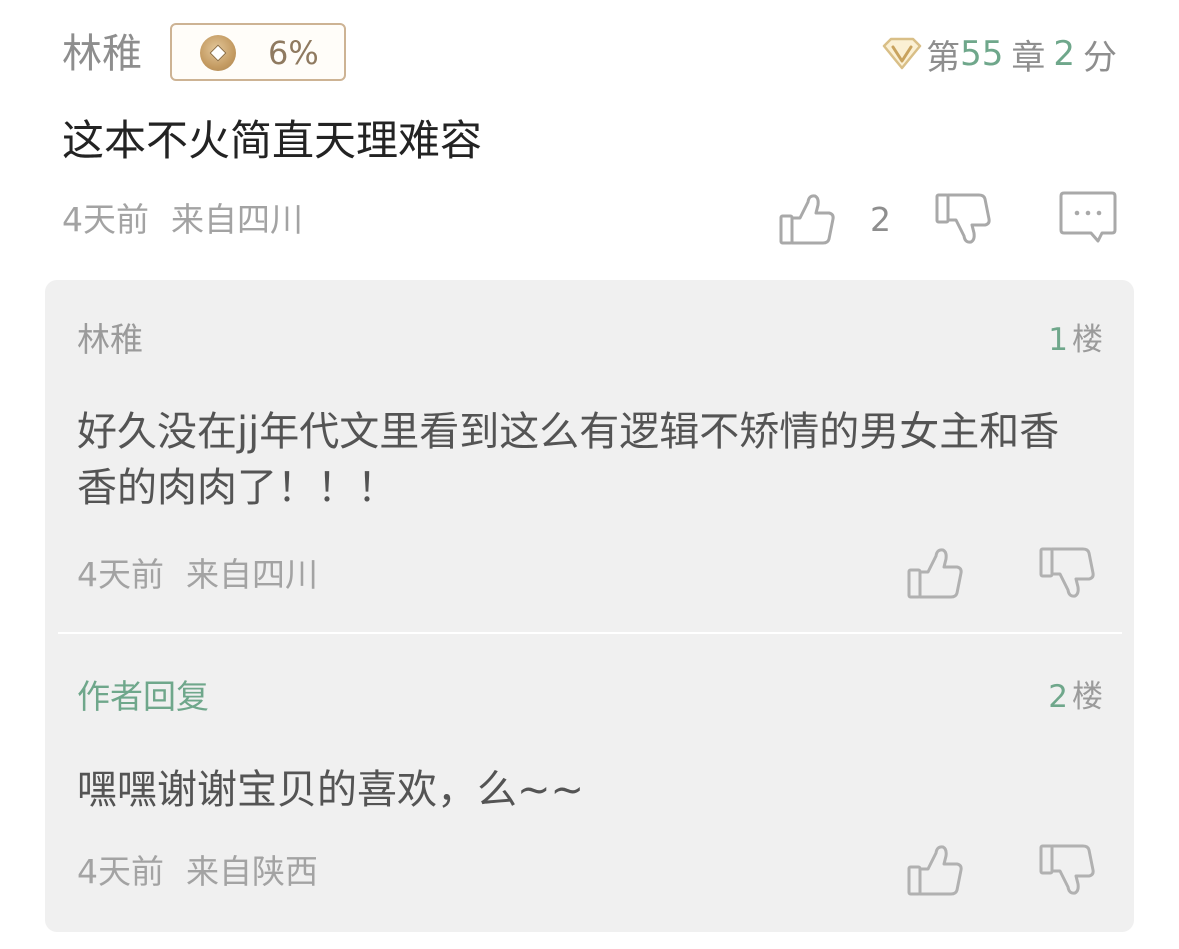 This screenshot has width=1179, height=949. What do you see at coordinates (590, 633) in the screenshot?
I see `reply-divider` at bounding box center [590, 633].